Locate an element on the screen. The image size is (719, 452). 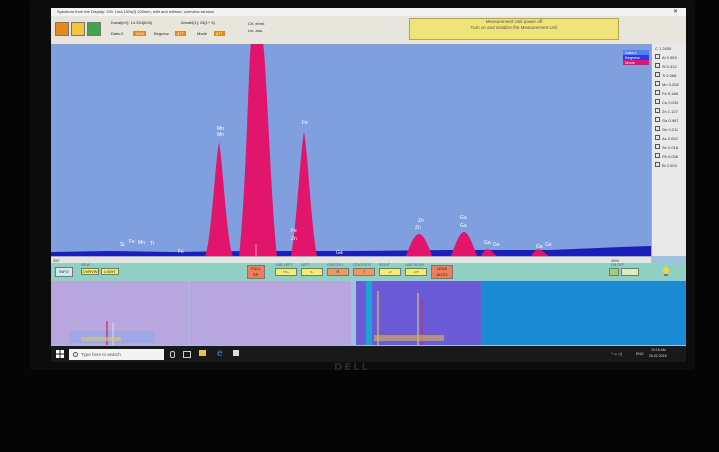
element-list-label: Al 0.953 is located at coordinates (669, 57).